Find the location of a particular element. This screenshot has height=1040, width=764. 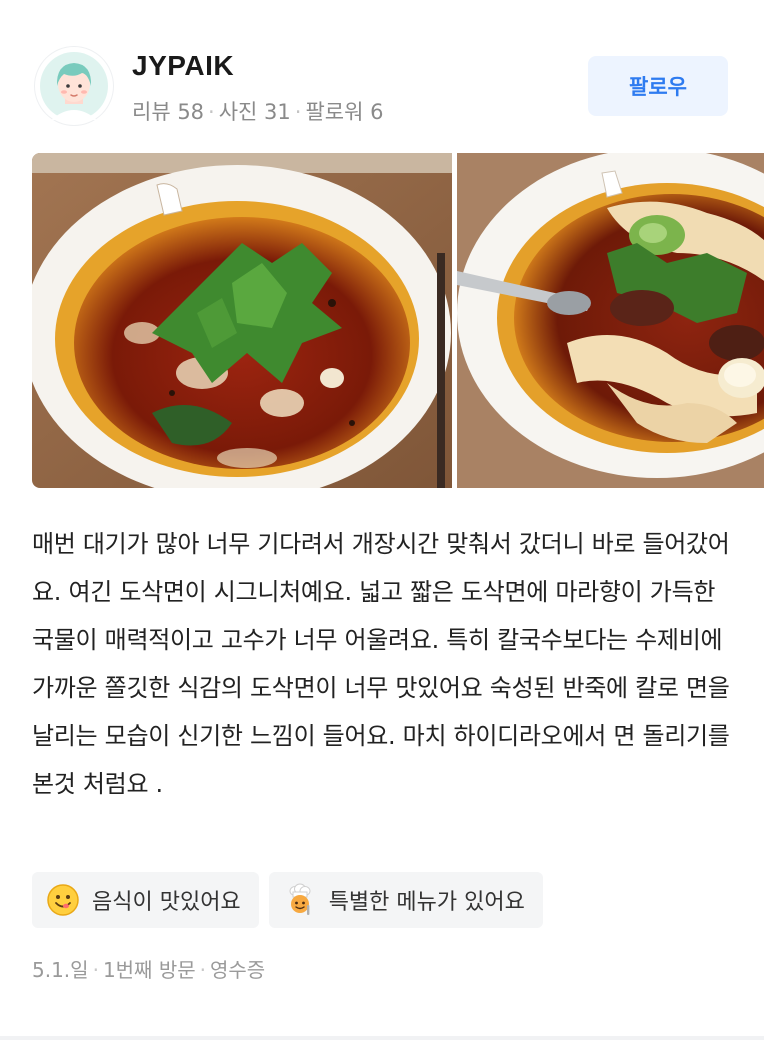

receipt-verification: 영수증 is located at coordinates (237, 970).